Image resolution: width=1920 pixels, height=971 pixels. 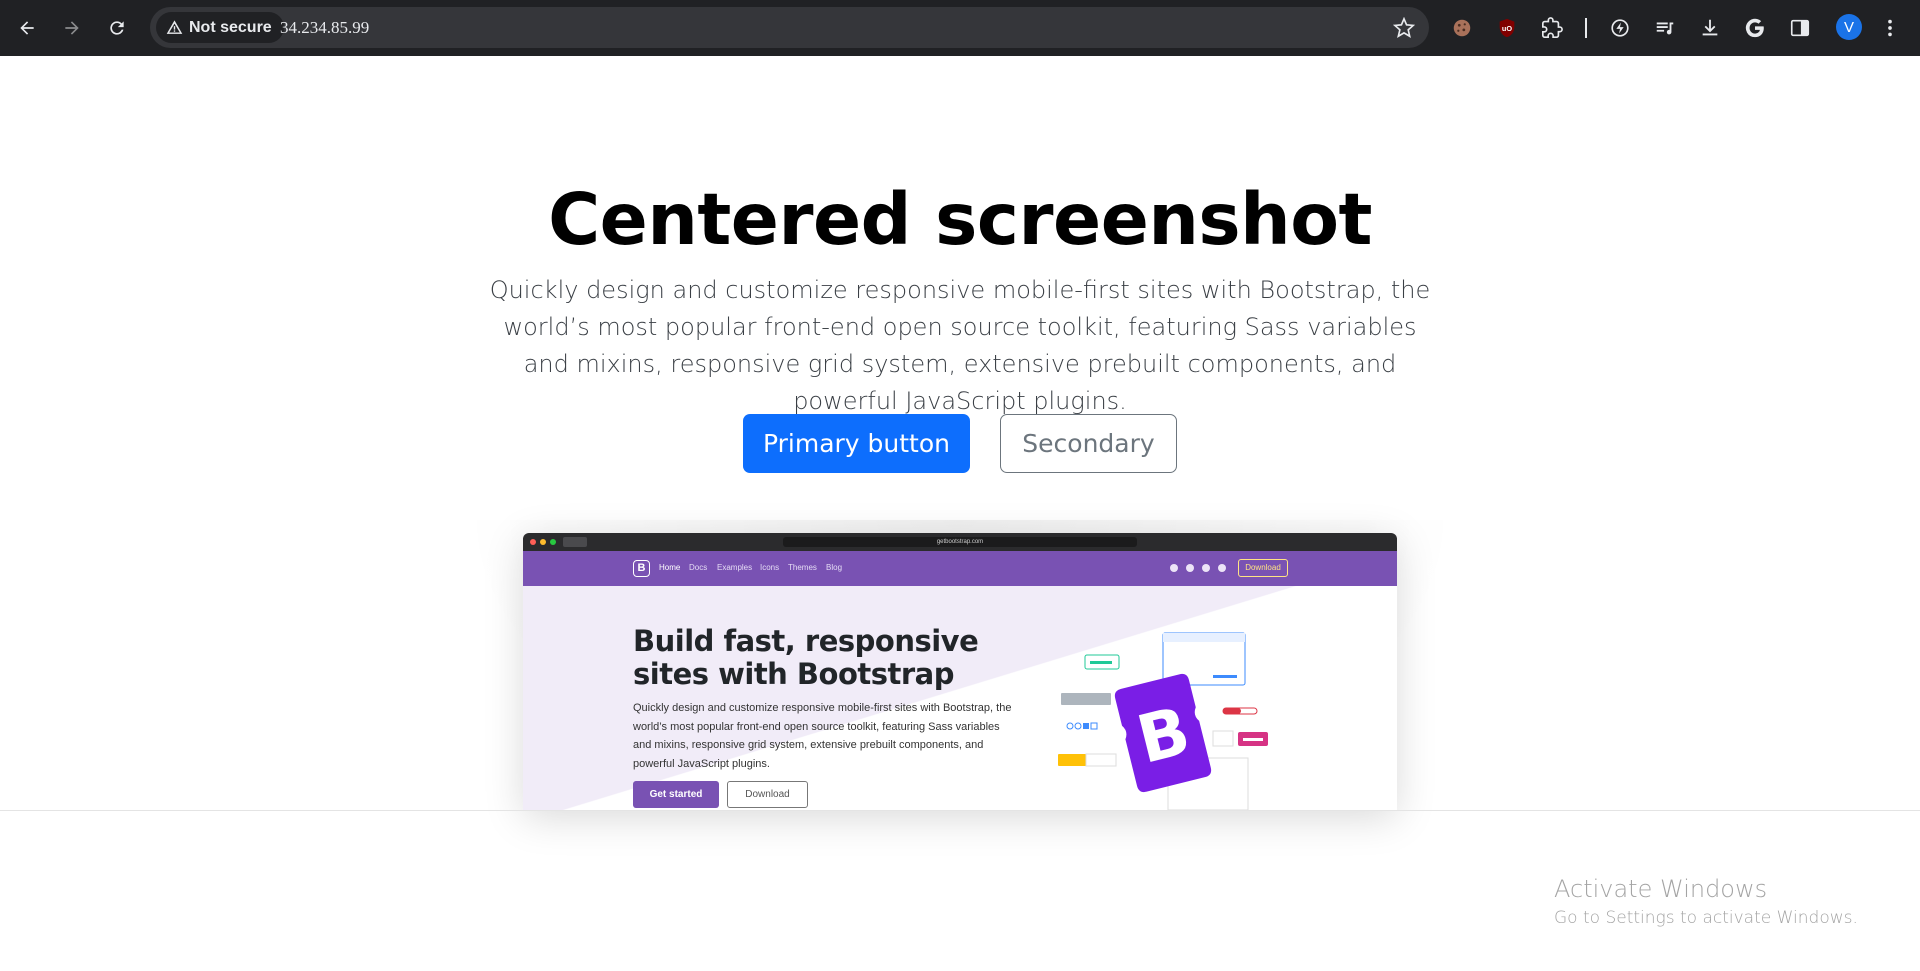 What do you see at coordinates (767, 794) in the screenshot?
I see `mockup-download-button: Download` at bounding box center [767, 794].